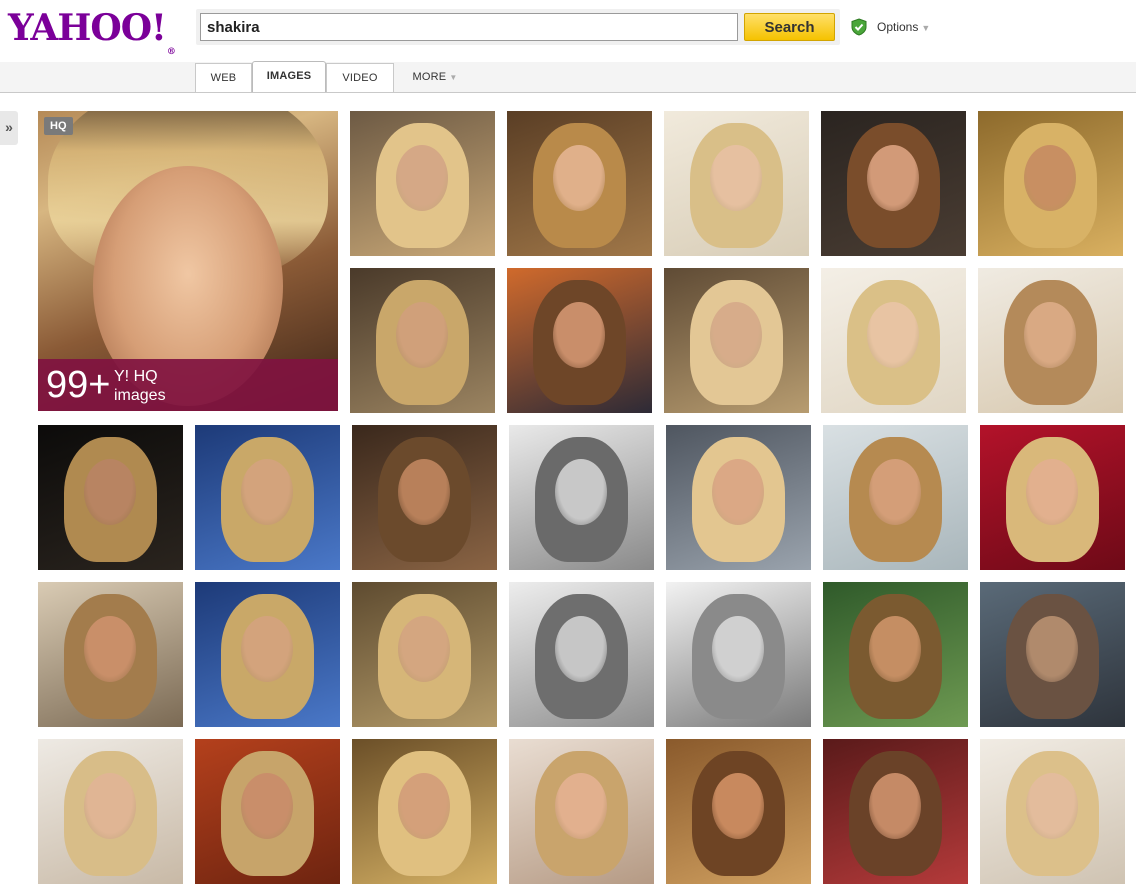  I want to click on search-input, so click(469, 27).